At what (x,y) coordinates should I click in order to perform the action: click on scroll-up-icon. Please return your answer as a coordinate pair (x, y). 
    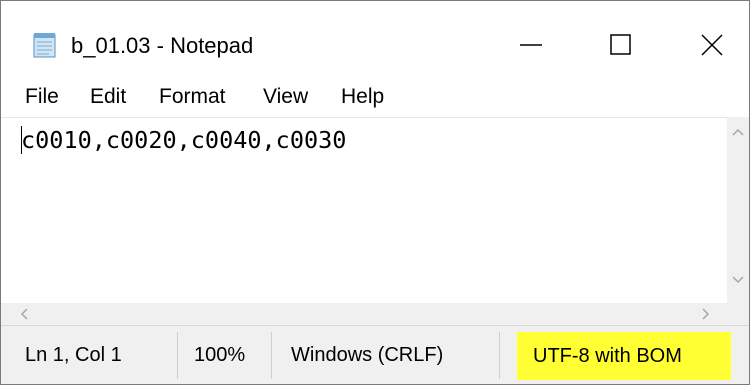
    Looking at the image, I should click on (738, 132).